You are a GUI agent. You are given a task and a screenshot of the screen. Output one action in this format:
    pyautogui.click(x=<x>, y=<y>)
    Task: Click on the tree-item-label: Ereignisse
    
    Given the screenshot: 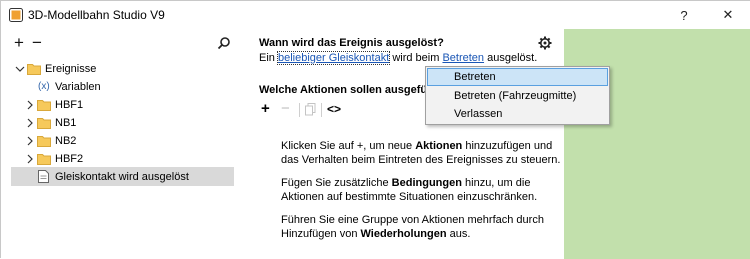 What is the action you would take?
    pyautogui.click(x=71, y=68)
    